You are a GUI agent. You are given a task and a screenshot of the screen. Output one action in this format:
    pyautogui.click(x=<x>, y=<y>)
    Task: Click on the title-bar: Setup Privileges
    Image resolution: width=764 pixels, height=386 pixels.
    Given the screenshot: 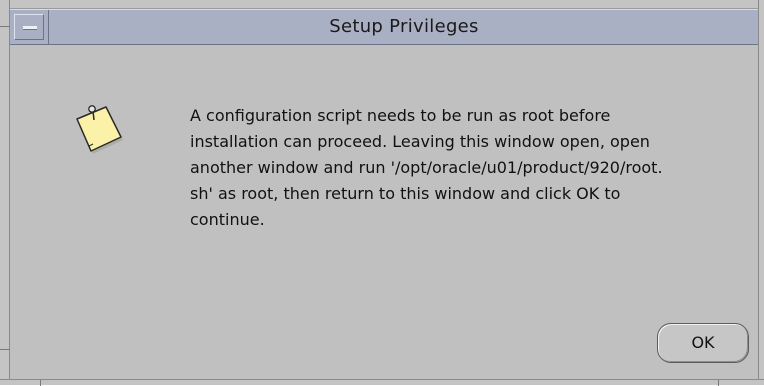 What is the action you would take?
    pyautogui.click(x=384, y=27)
    